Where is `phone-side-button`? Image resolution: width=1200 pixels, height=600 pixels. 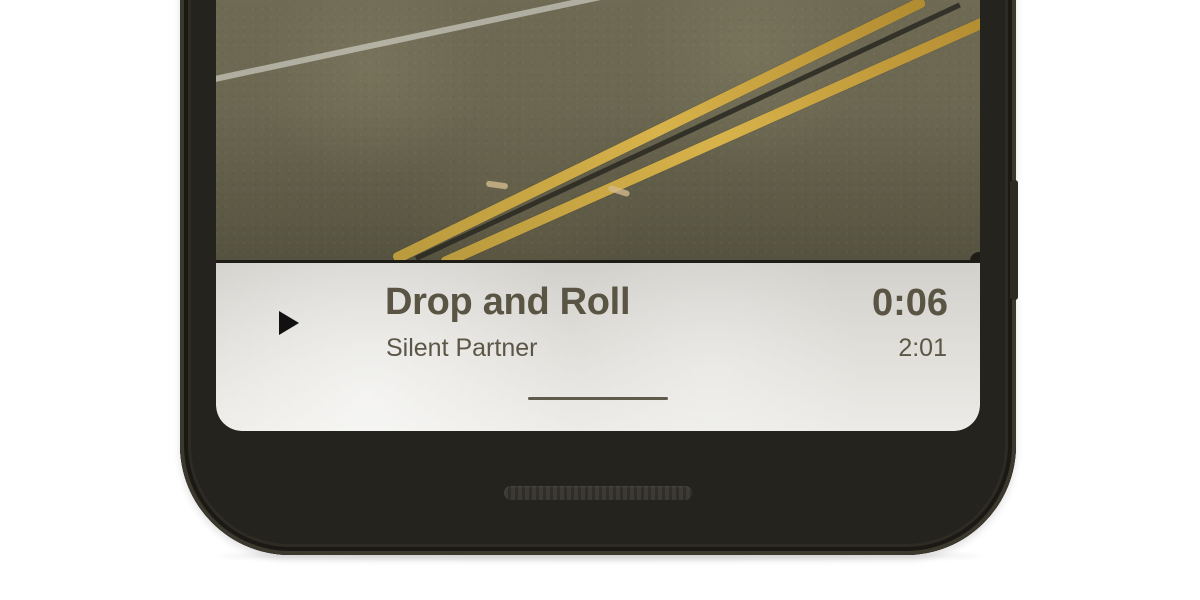
phone-side-button is located at coordinates (1014, 240).